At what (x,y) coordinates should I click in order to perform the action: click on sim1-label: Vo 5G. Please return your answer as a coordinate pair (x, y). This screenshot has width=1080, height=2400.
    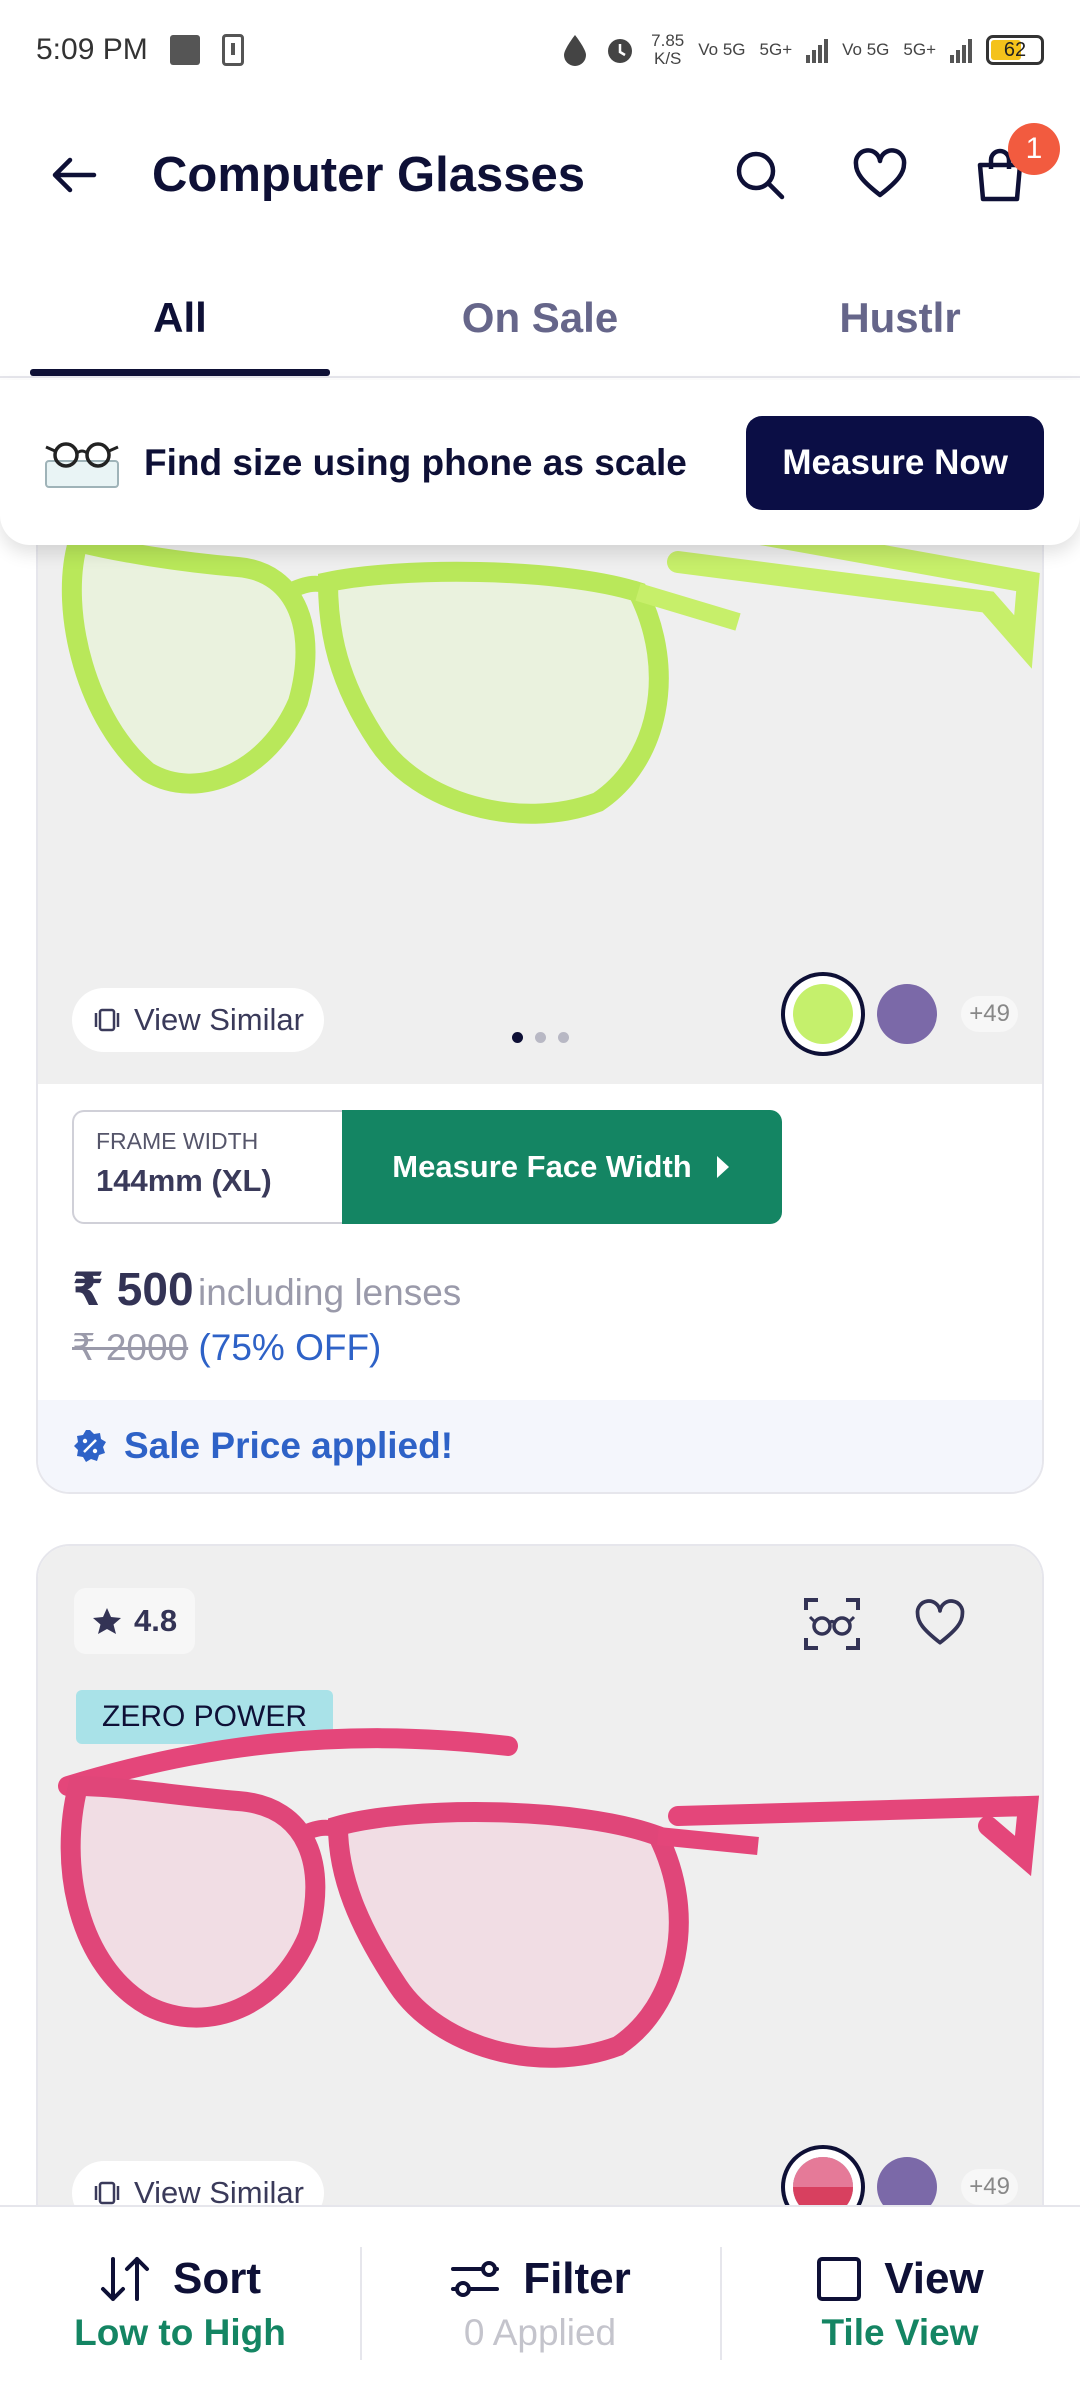
    Looking at the image, I should click on (722, 49).